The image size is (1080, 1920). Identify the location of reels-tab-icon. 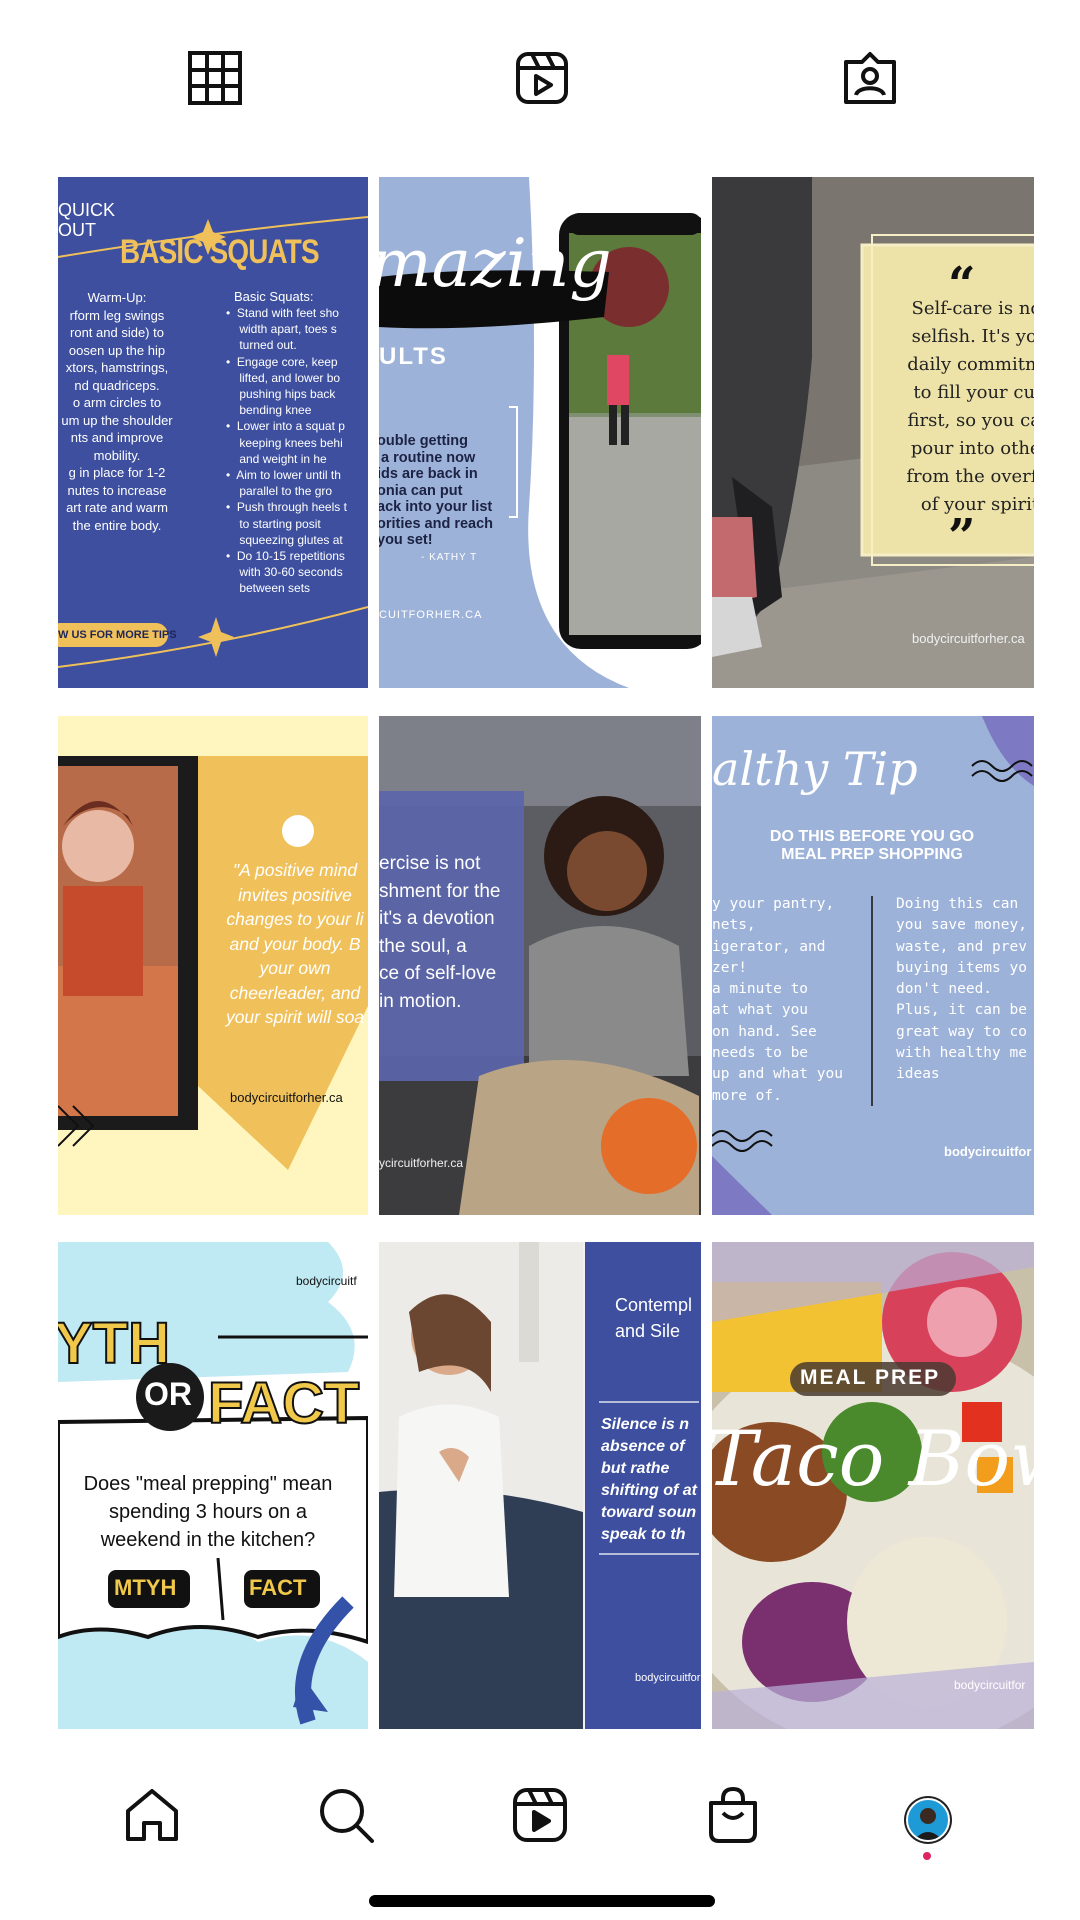
(542, 78).